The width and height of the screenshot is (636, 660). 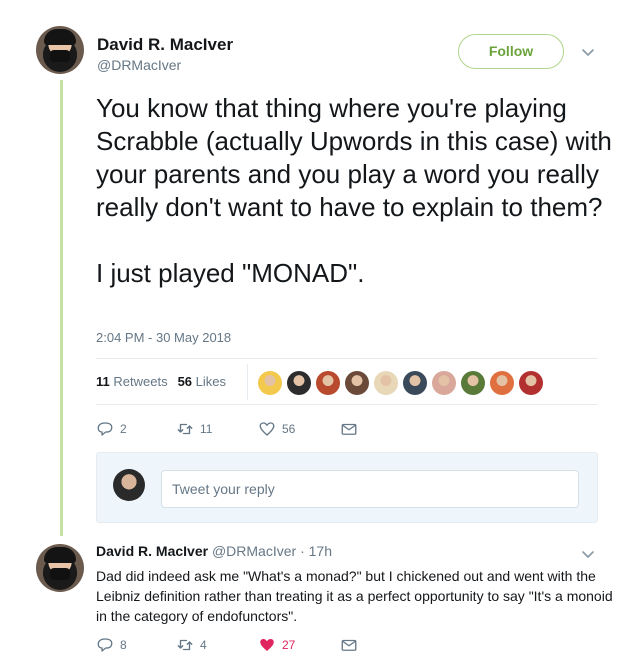 I want to click on tweet-timestamp: 2:04 PM - 30 May 2018, so click(x=163, y=337).